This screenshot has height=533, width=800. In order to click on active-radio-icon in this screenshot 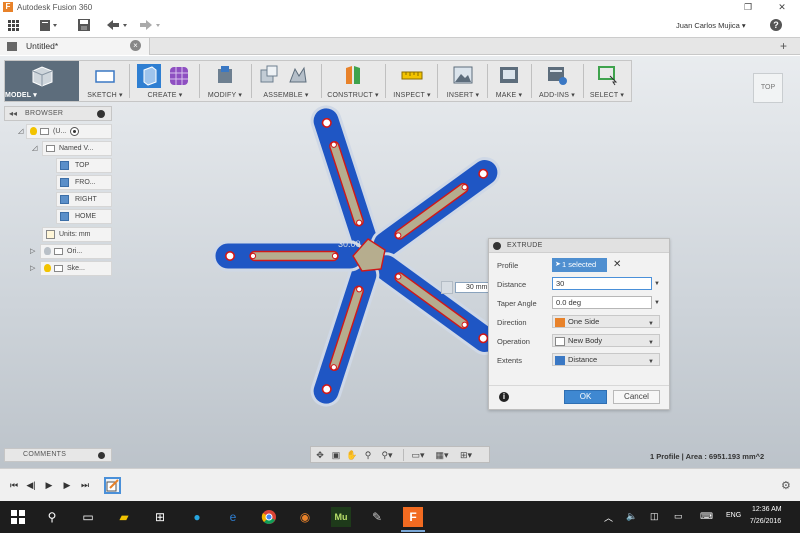, I will do `click(75, 131)`.